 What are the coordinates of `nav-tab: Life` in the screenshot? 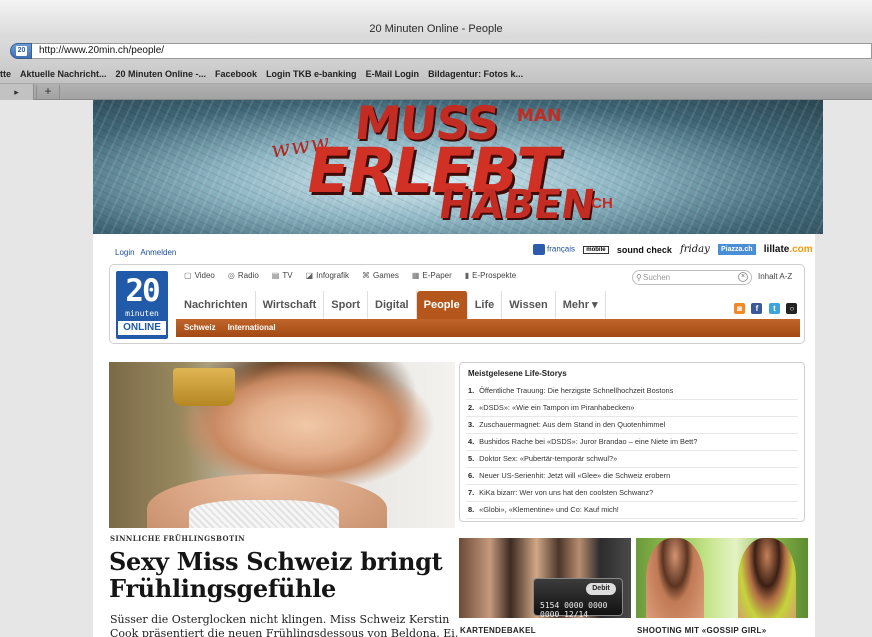 It's located at (485, 305).